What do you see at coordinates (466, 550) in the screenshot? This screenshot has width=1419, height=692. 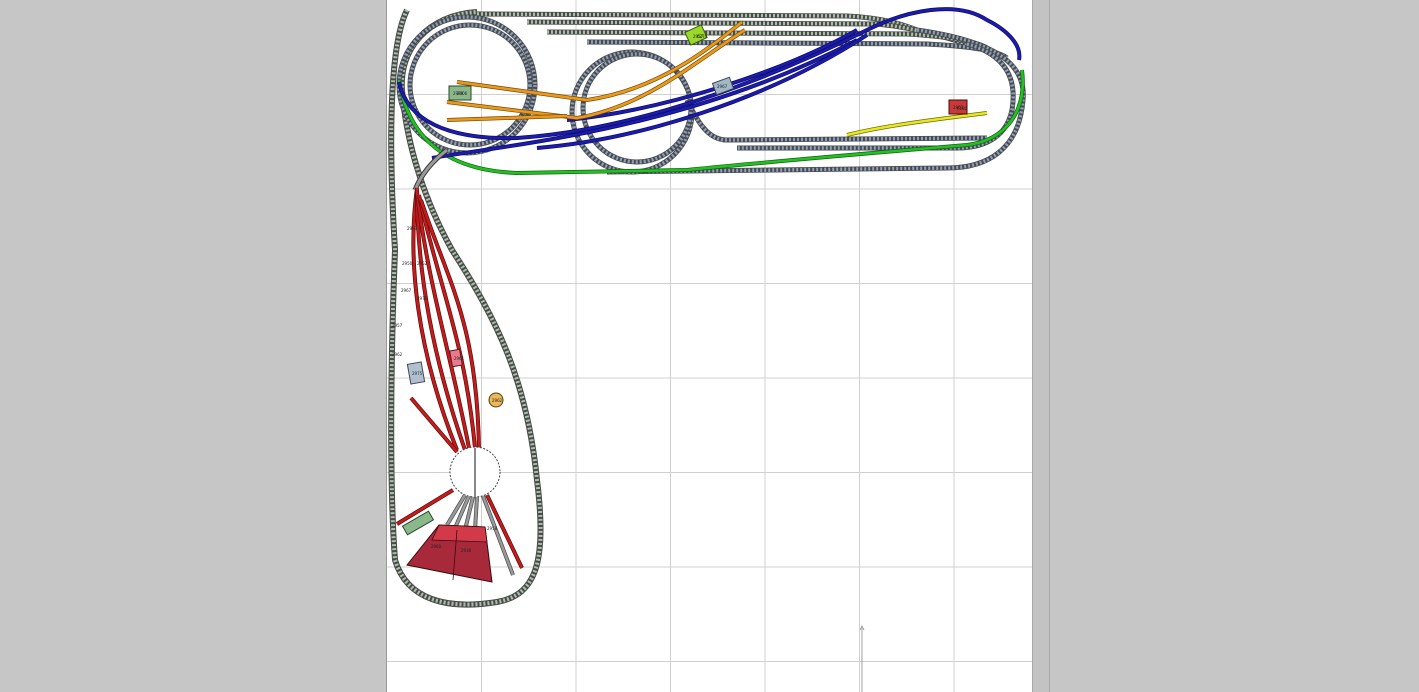 I see `track-label: 2930` at bounding box center [466, 550].